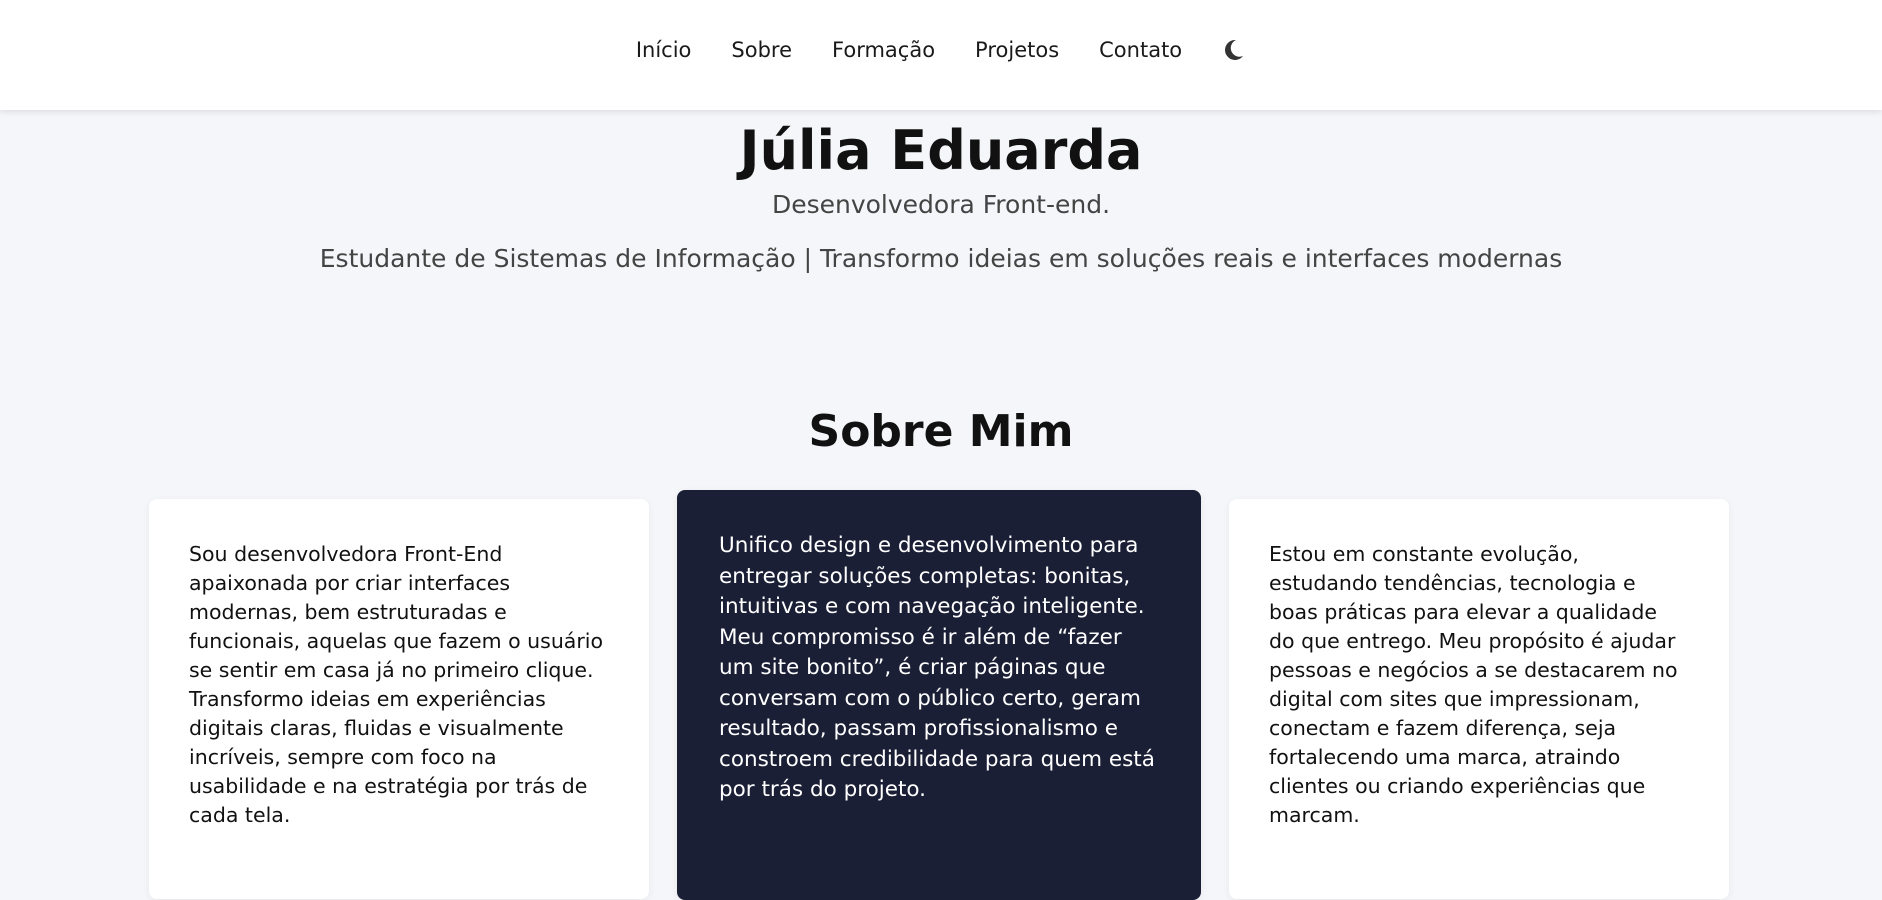  I want to click on nav-links: Início Sobre Formação Projetos Contato, so click(941, 50).